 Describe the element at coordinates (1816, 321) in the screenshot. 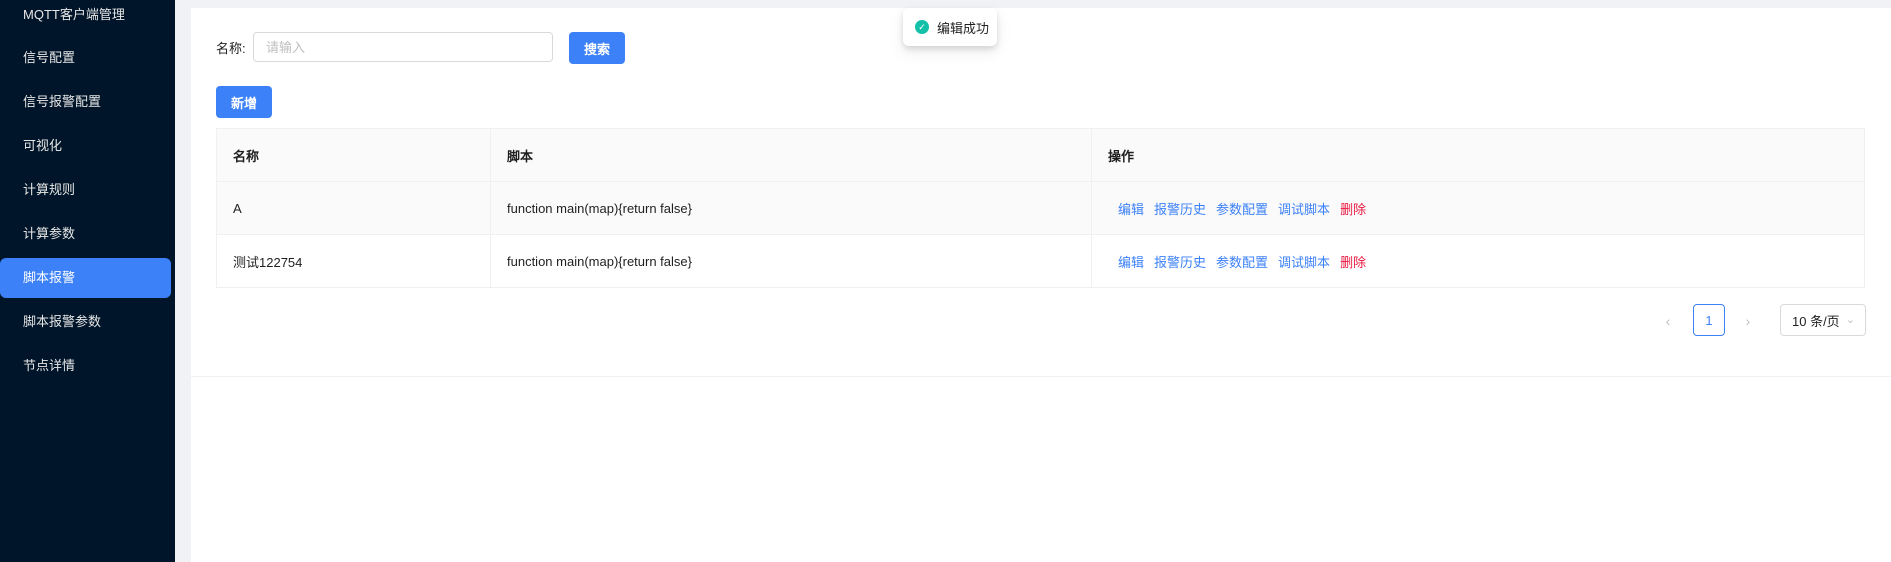

I see `page-size-value: 10 条/页` at that location.